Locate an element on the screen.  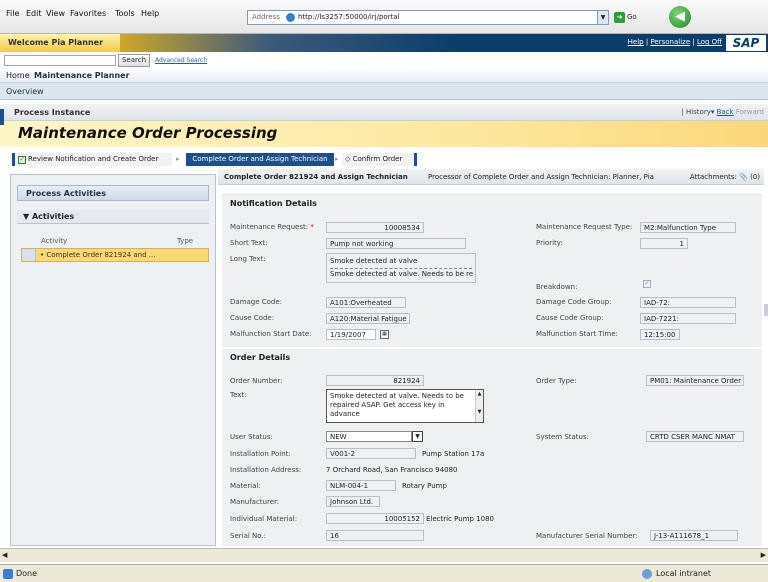
dropdown-arrow-icon: ▼ is located at coordinates (417, 436).